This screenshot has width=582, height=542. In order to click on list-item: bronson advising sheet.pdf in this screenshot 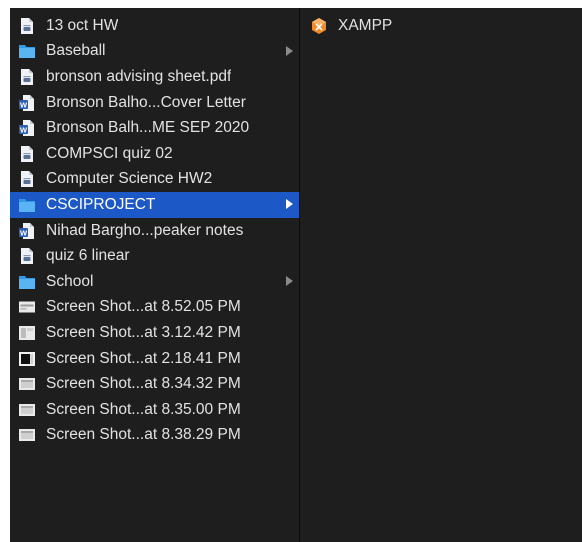, I will do `click(154, 77)`.